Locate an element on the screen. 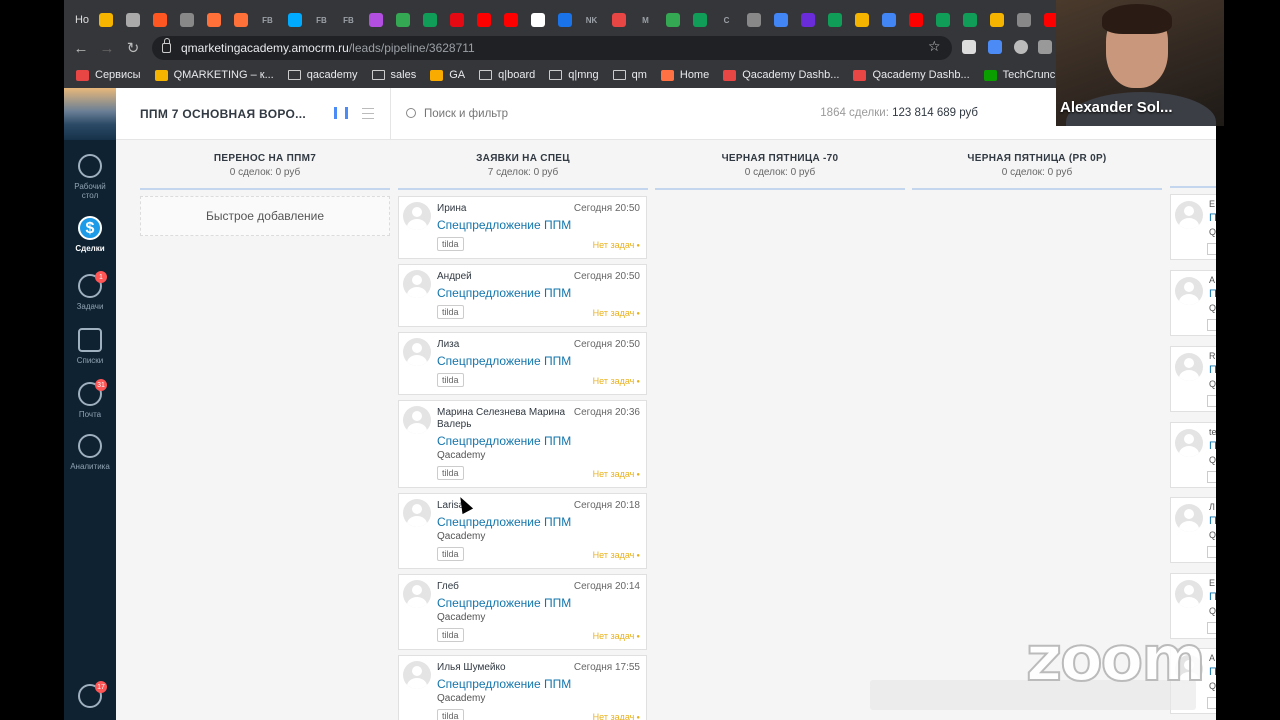 This screenshot has width=1280, height=720. deal-card-partial: RПQ is located at coordinates (1193, 379).